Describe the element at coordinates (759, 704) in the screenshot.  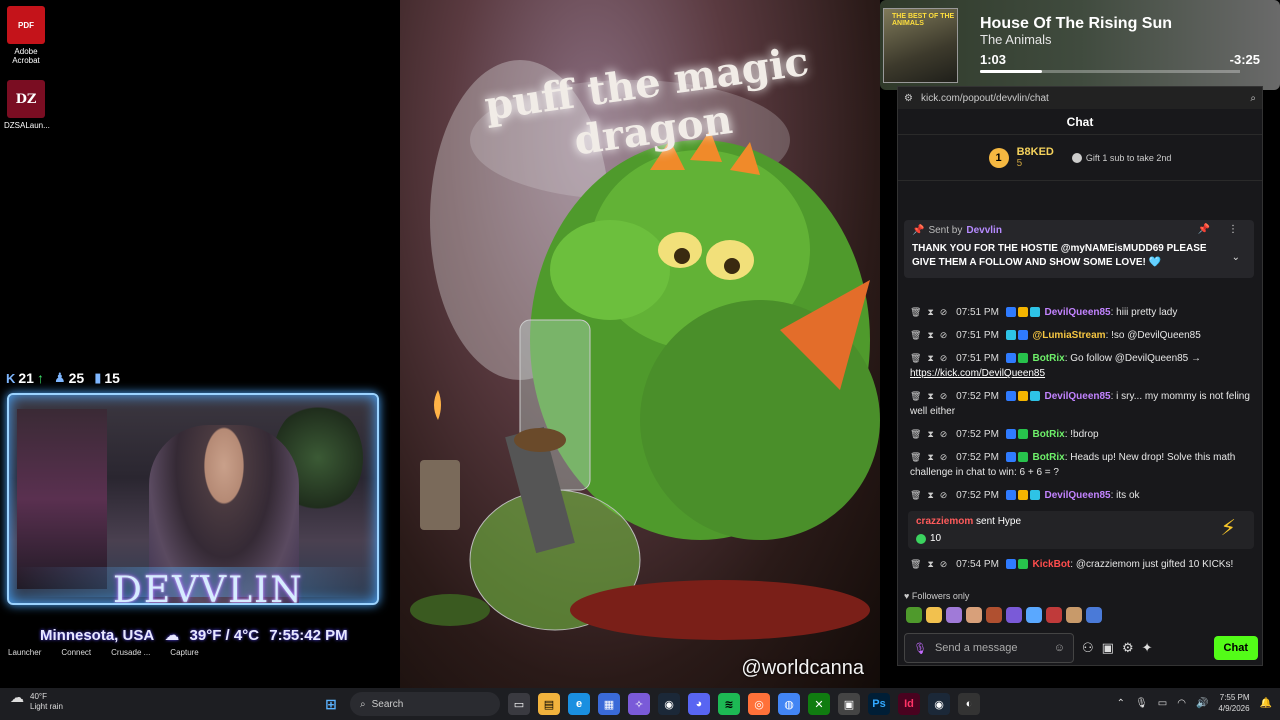
I see `firefox-icon: ◎` at that location.